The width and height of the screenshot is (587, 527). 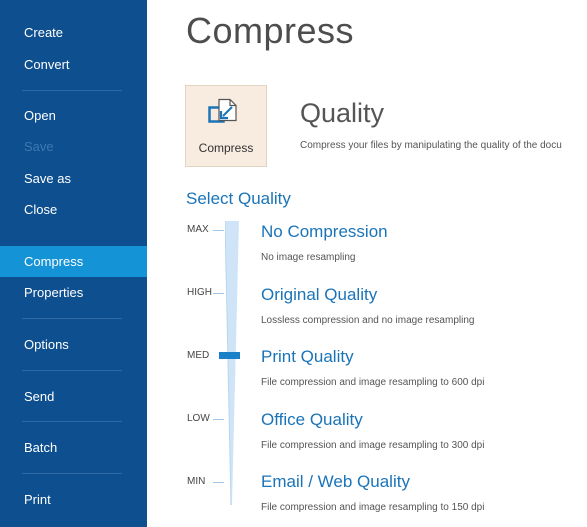 I want to click on compress-button: Compress, so click(x=226, y=126).